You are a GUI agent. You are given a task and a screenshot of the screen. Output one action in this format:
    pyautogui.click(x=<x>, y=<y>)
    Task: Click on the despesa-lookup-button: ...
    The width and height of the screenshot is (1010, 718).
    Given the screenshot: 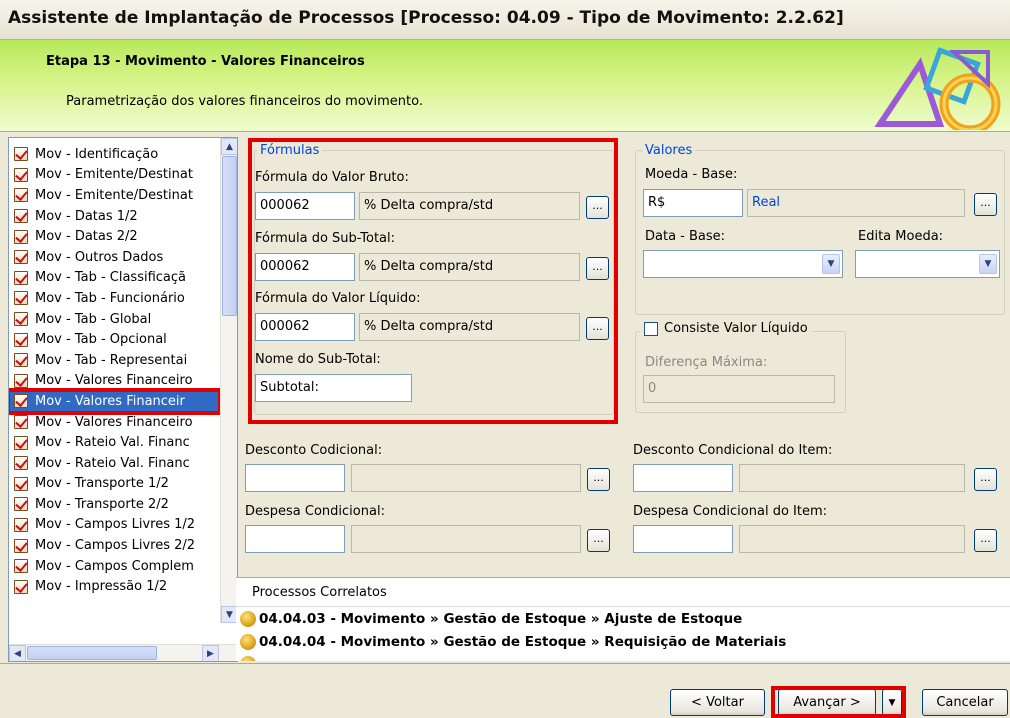 What is the action you would take?
    pyautogui.click(x=598, y=540)
    